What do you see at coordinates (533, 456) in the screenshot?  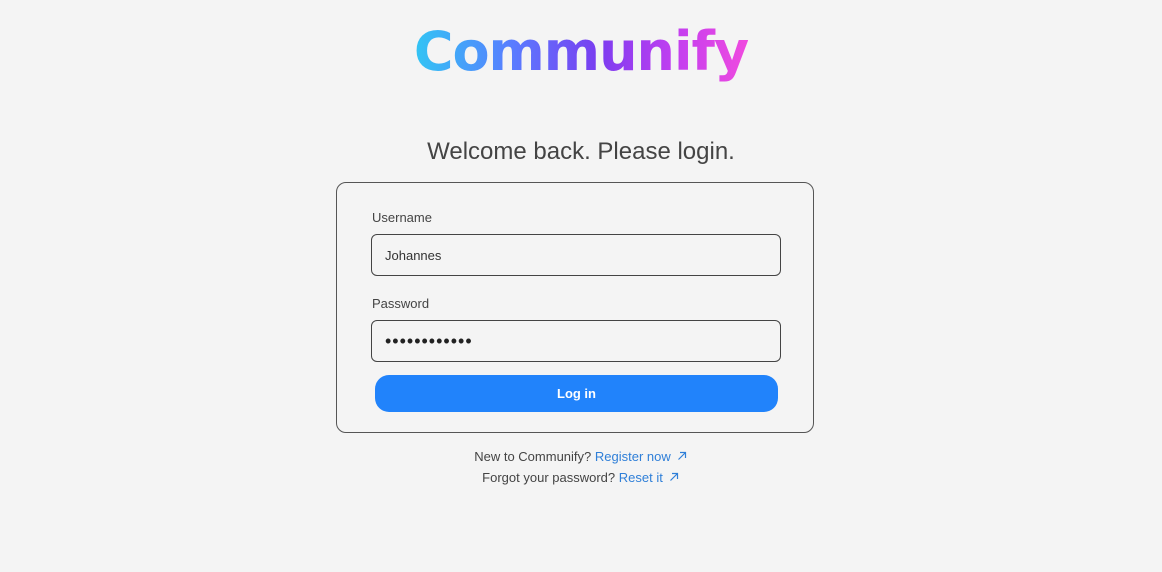 I see `register-prompt: New to Communify?` at bounding box center [533, 456].